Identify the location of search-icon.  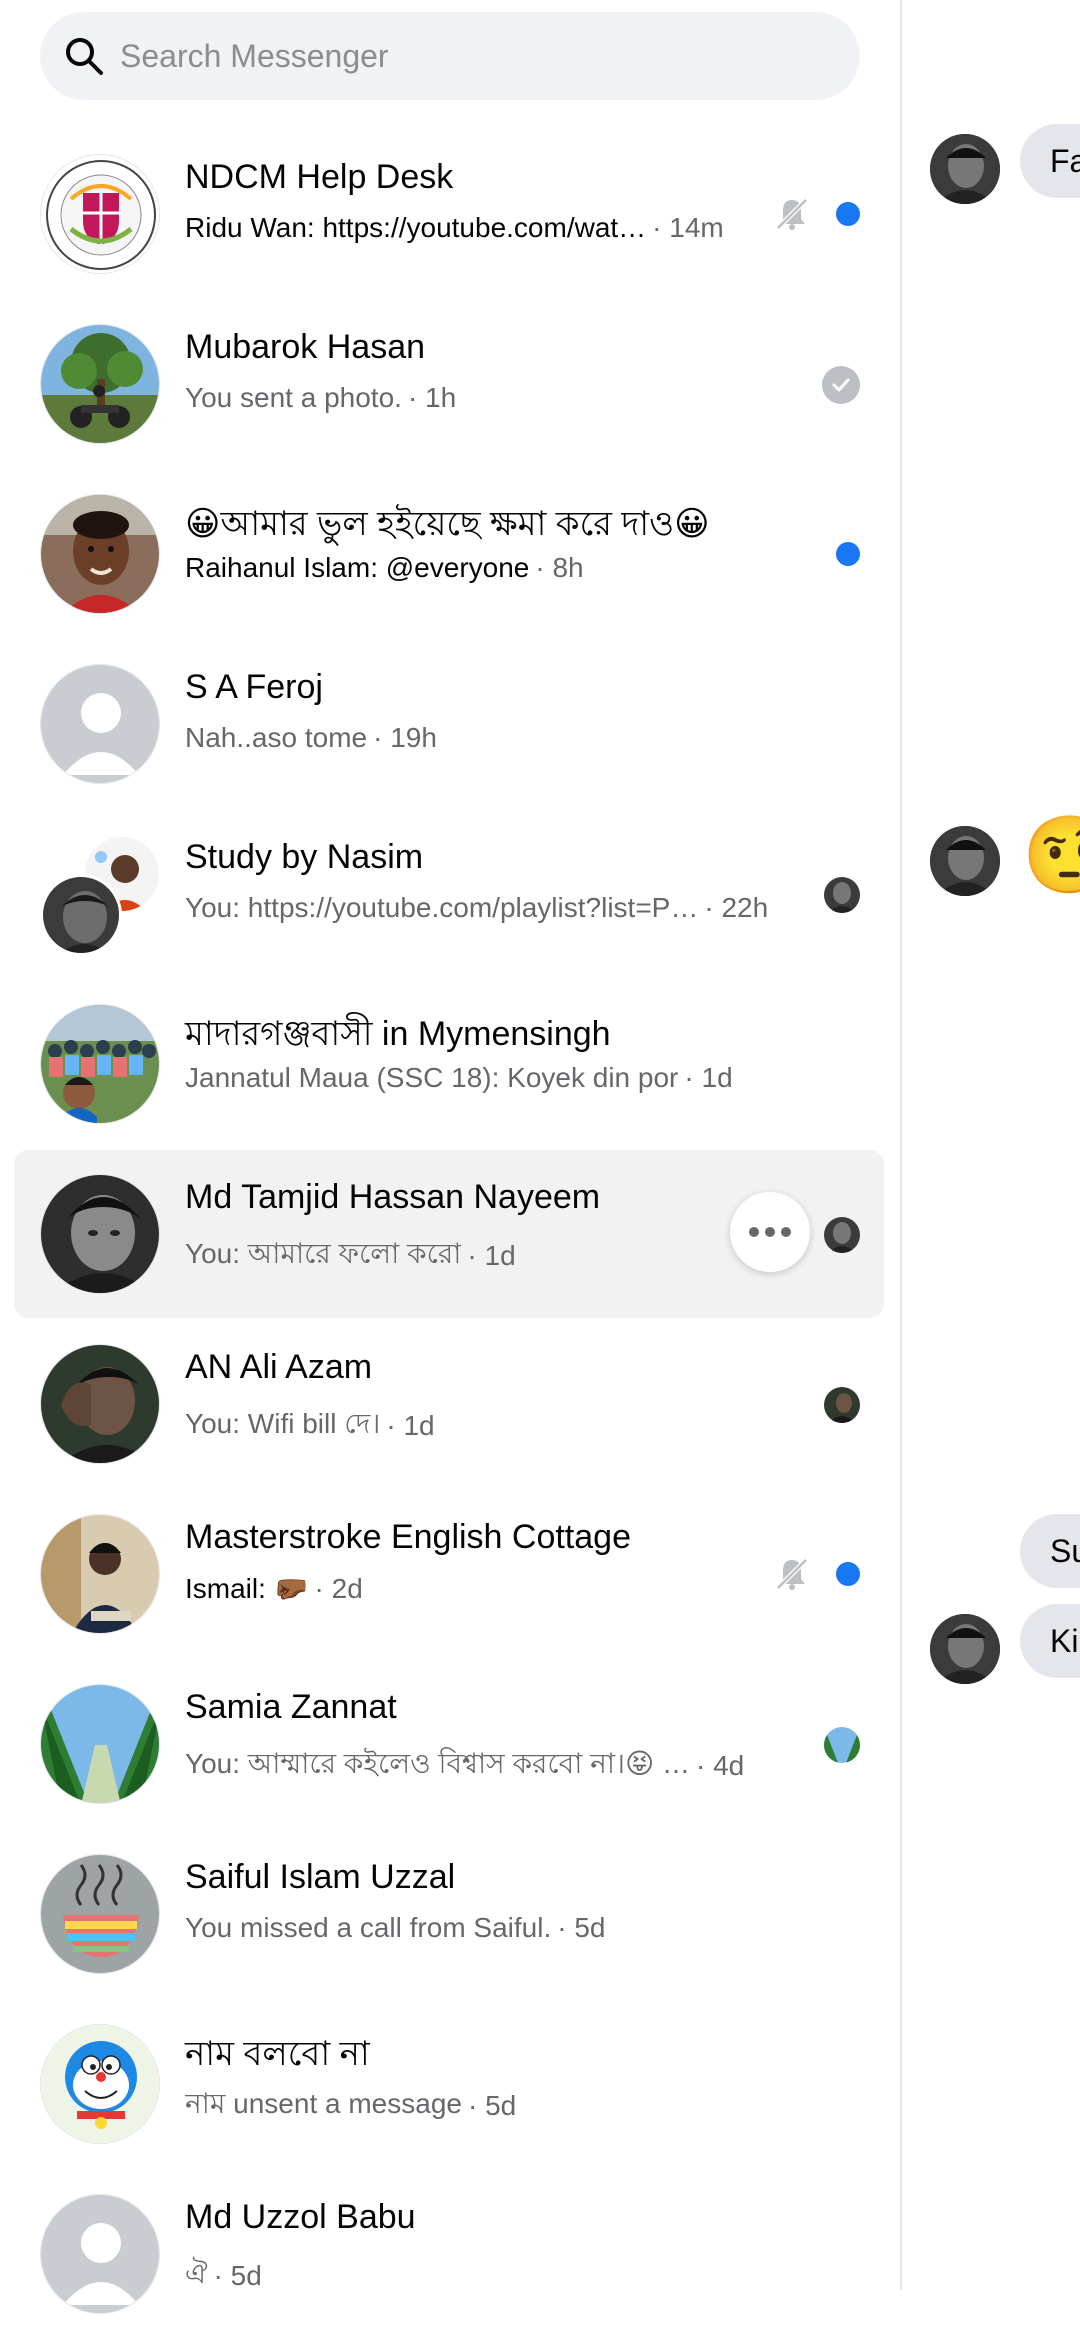
(84, 56).